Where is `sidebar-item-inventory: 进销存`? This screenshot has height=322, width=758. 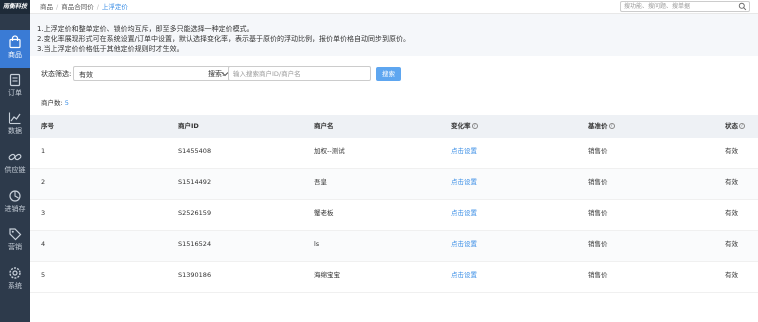
sidebar-item-inventory: 进销存 is located at coordinates (15, 203).